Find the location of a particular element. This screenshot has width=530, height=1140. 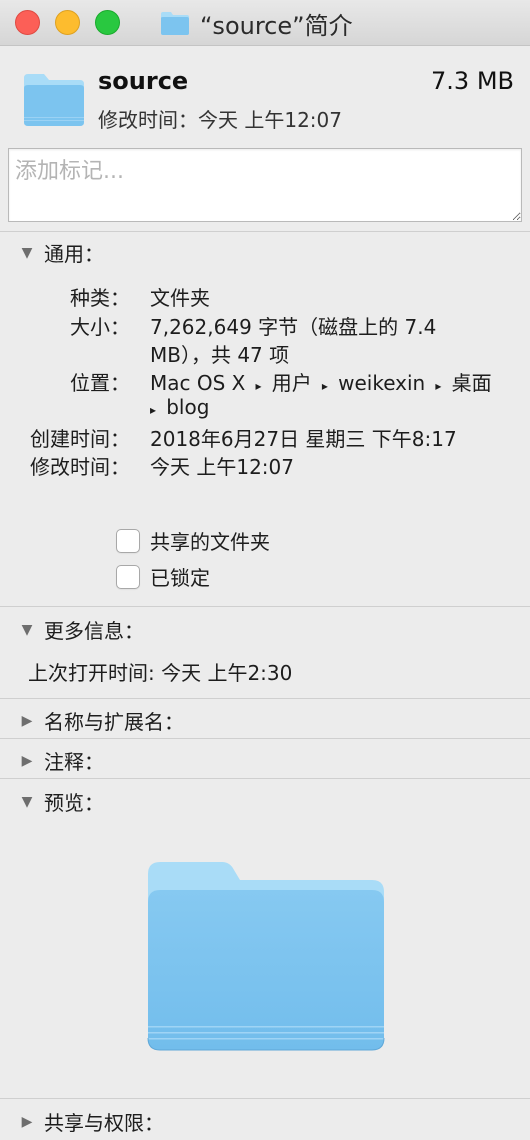

section-comments-toggle: ▶ 注释： is located at coordinates (61, 760).